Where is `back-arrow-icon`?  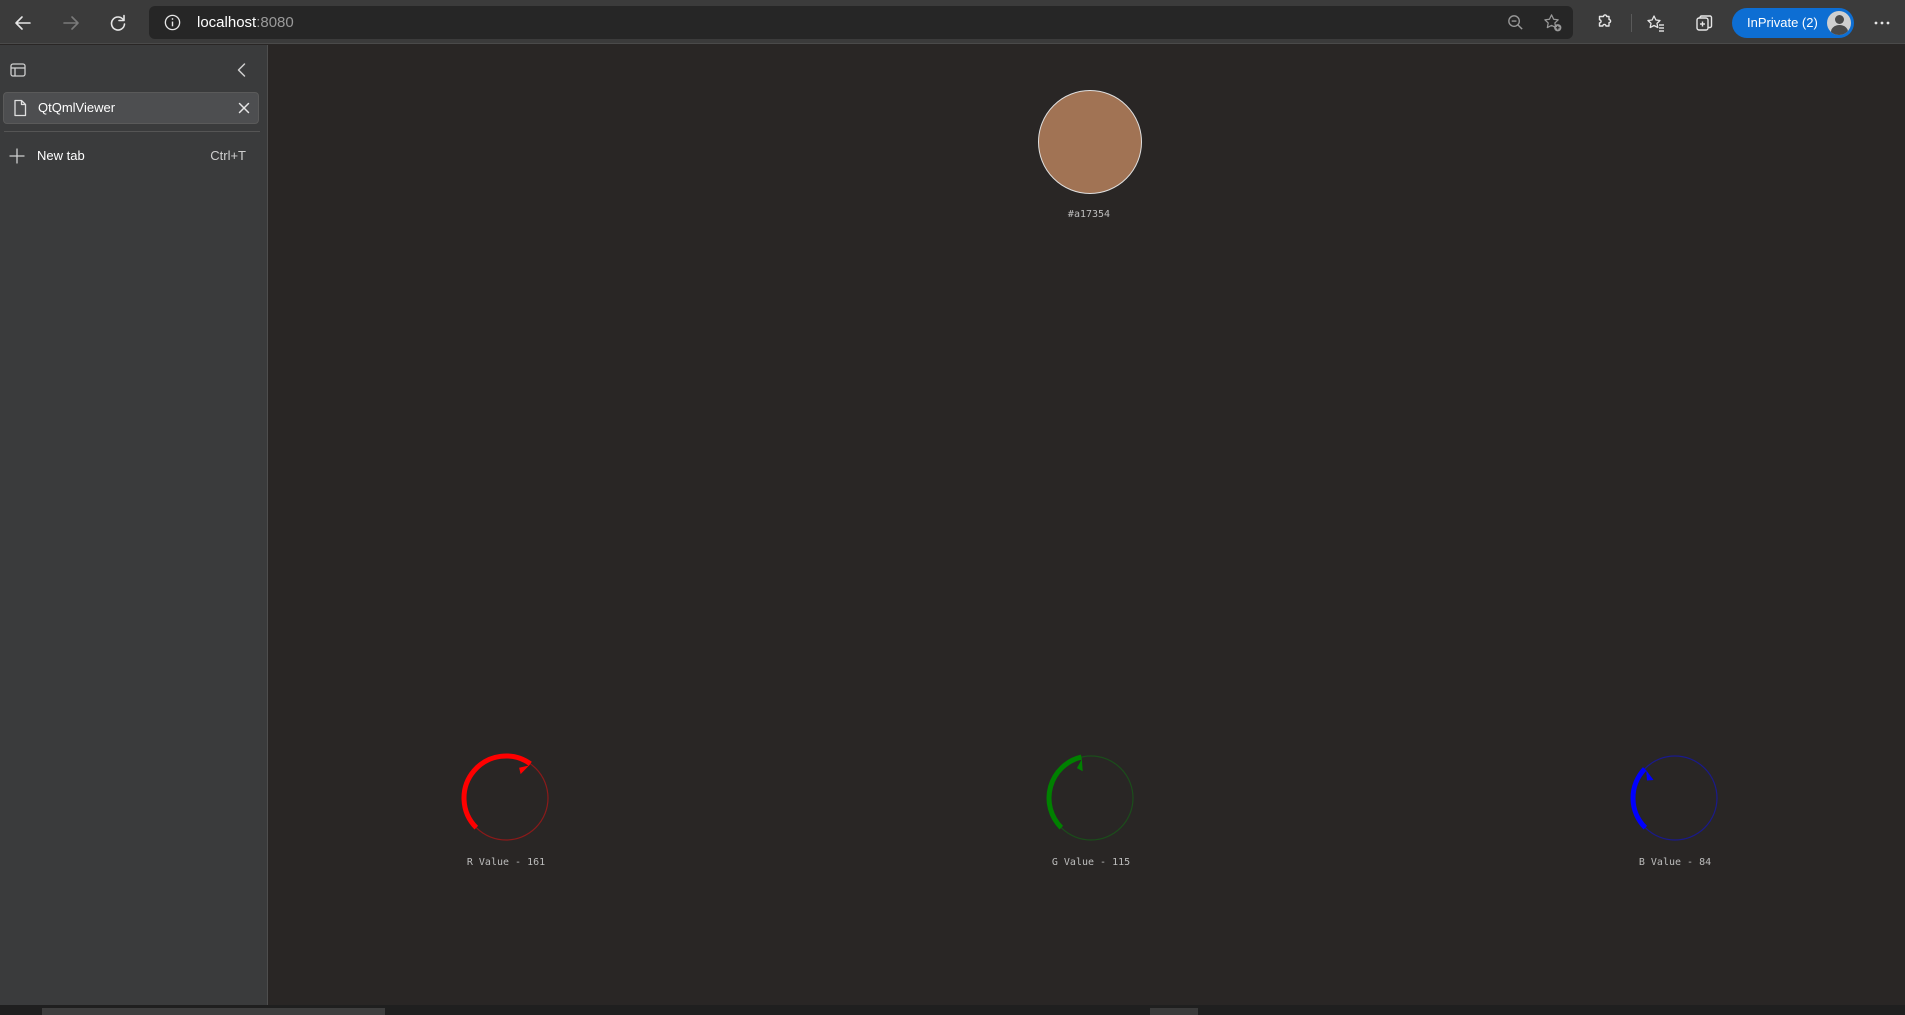
back-arrow-icon is located at coordinates (23, 23).